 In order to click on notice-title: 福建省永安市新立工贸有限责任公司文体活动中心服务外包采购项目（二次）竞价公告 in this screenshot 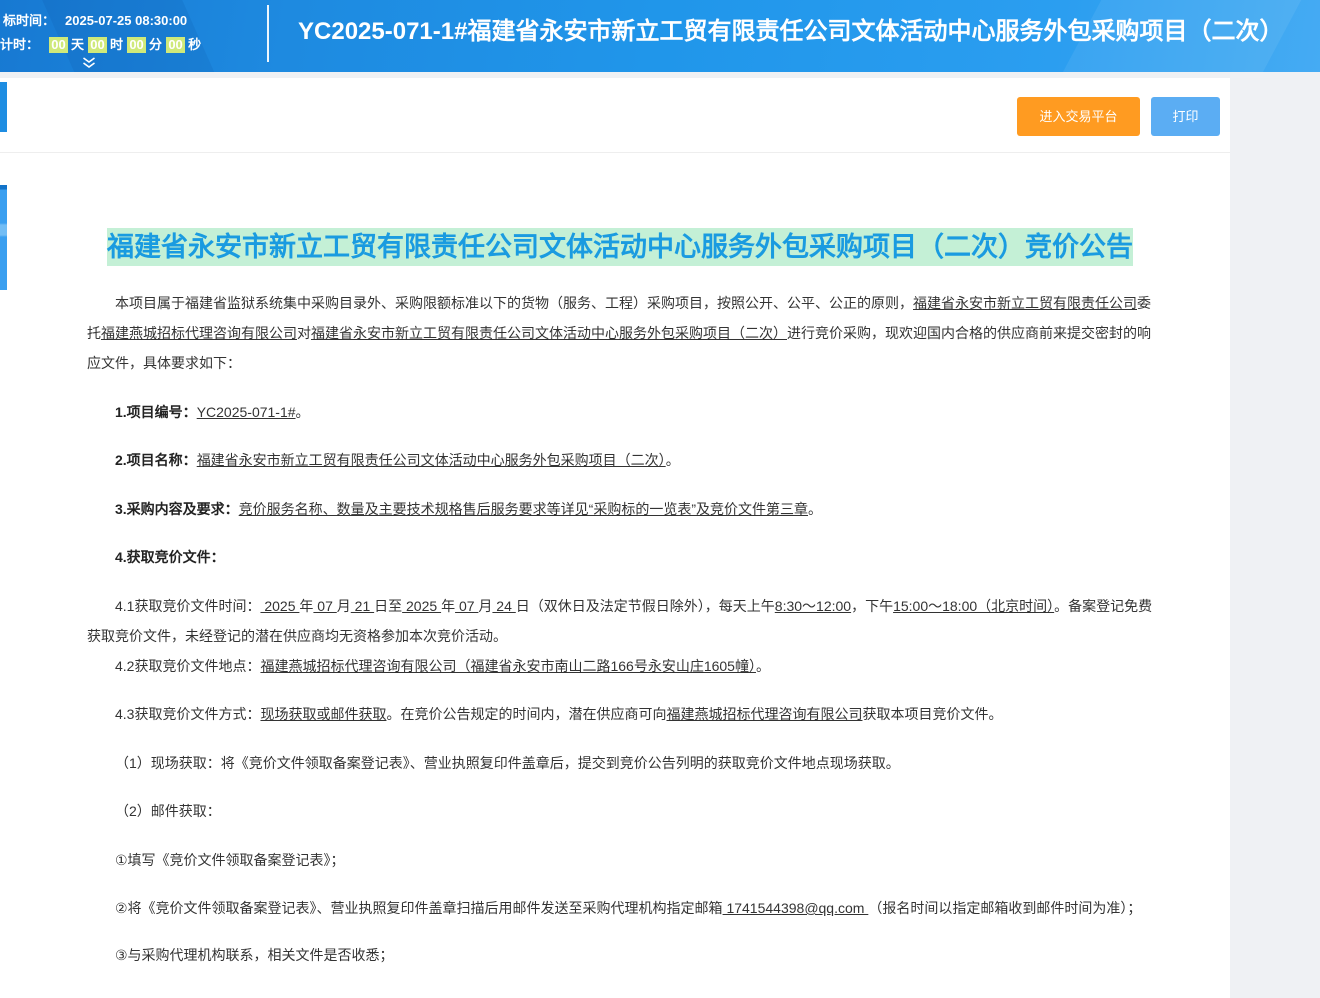, I will do `click(620, 247)`.